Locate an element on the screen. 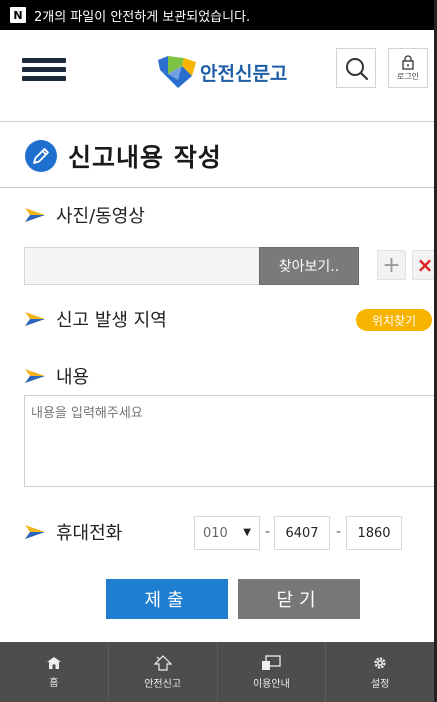  browse-button: 찾아보기.. is located at coordinates (309, 266).